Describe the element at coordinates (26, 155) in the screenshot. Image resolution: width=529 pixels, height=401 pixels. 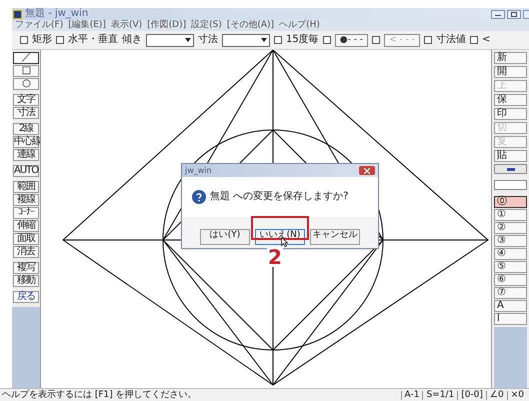
I see `tool-button: 連線` at that location.